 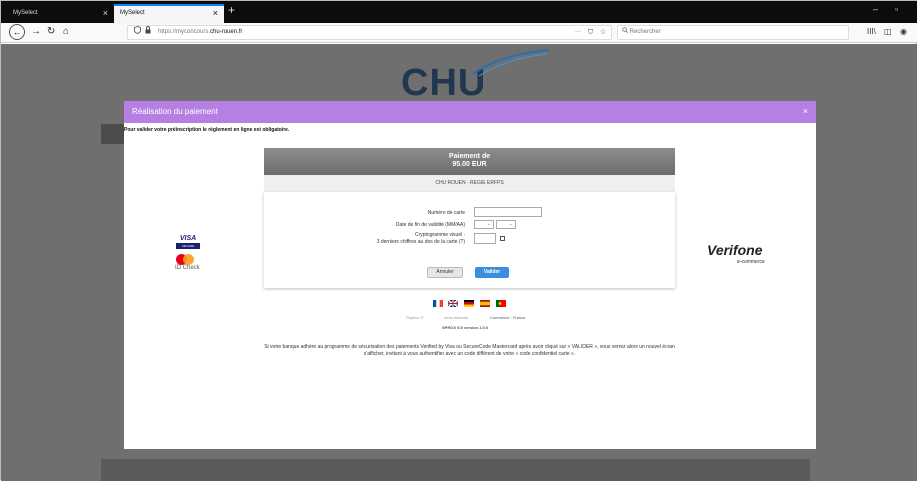 I want to click on expiry-year-select: ⌄, so click(x=506, y=224).